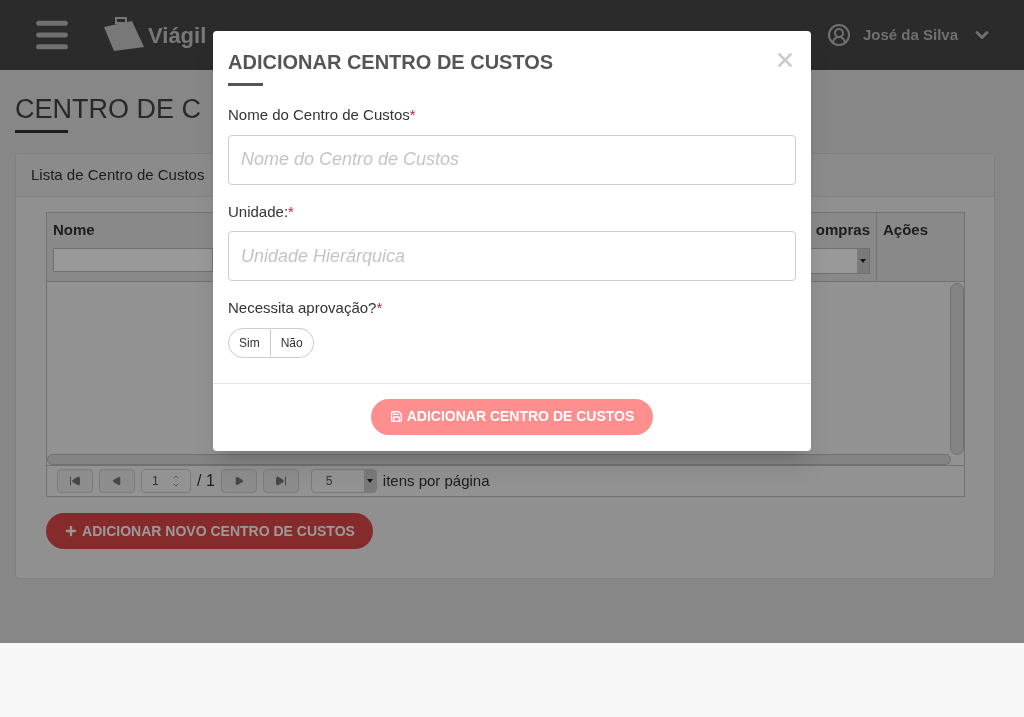 This screenshot has width=1024, height=717. I want to click on vertical-scrollbar, so click(957, 369).